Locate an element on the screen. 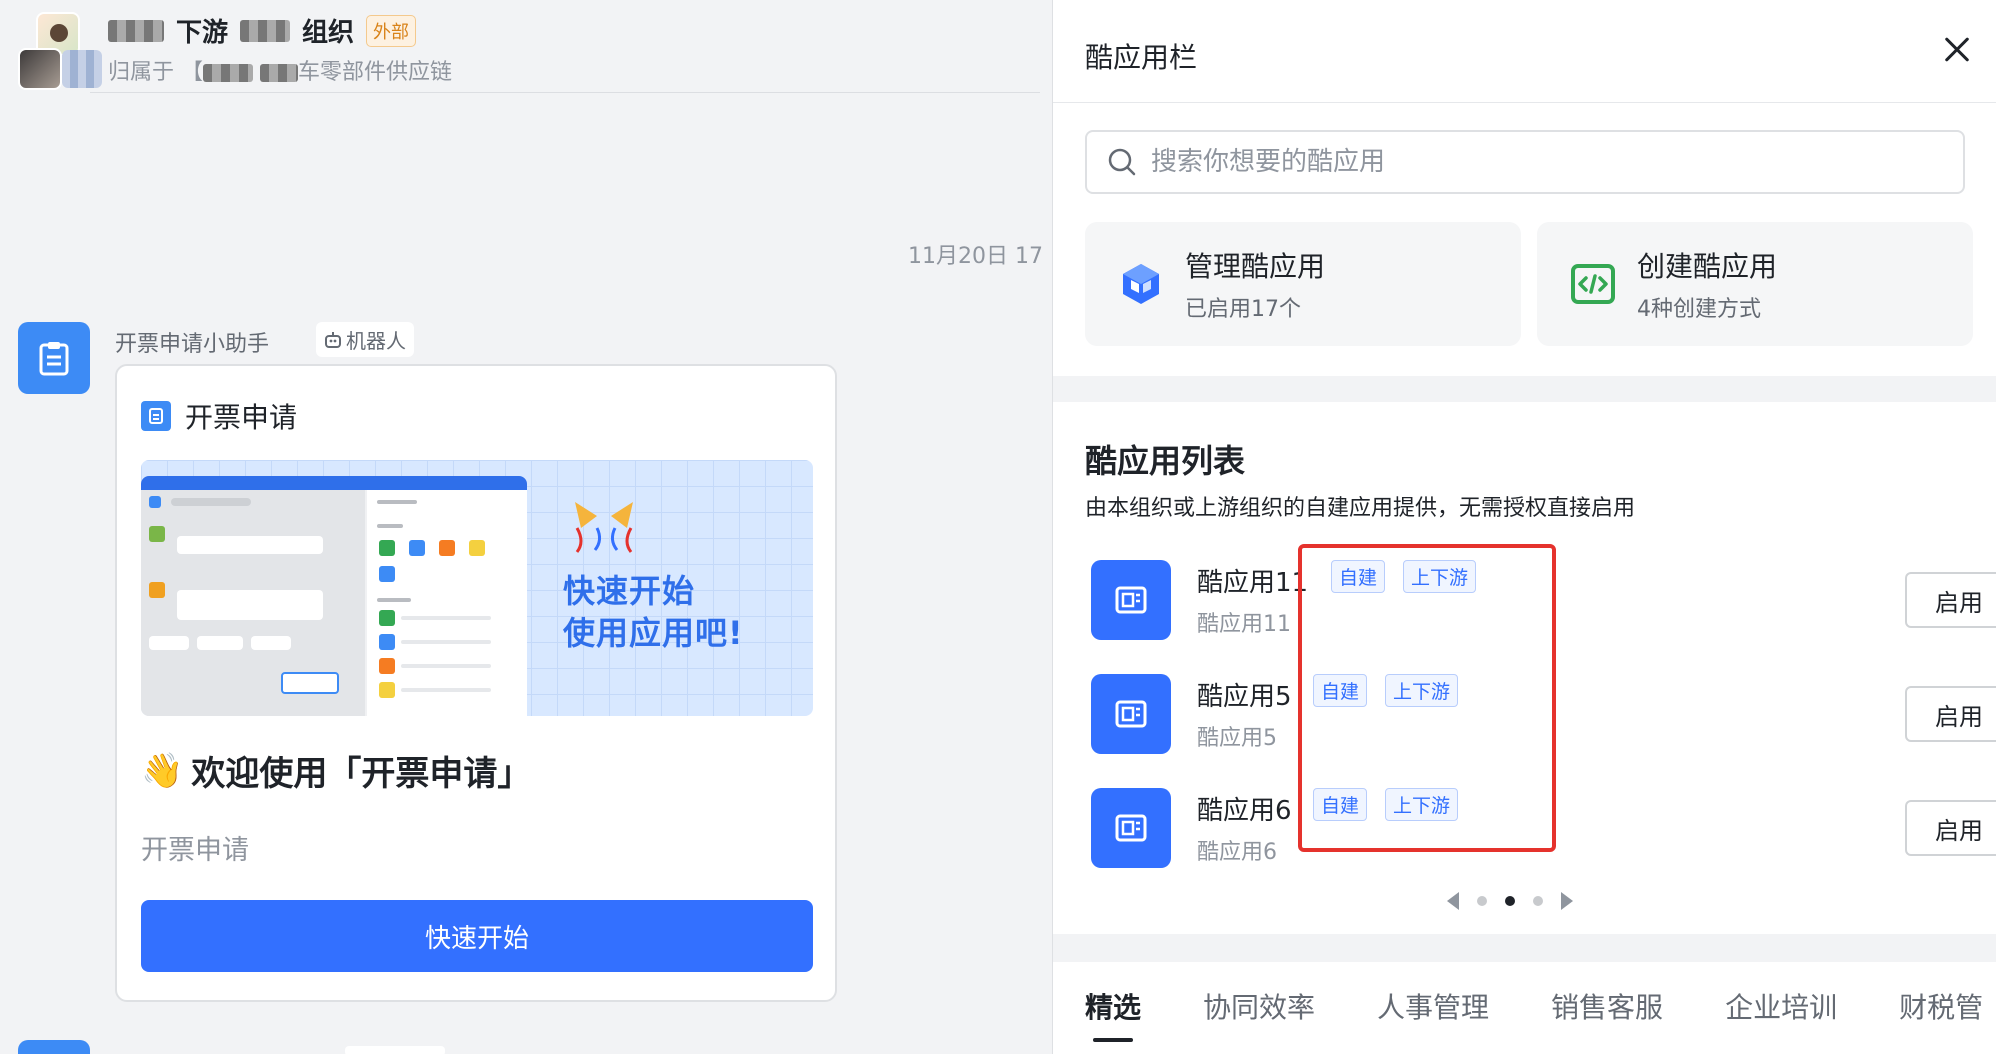  create-app-subtitle: 4种创建方式 is located at coordinates (1699, 309).